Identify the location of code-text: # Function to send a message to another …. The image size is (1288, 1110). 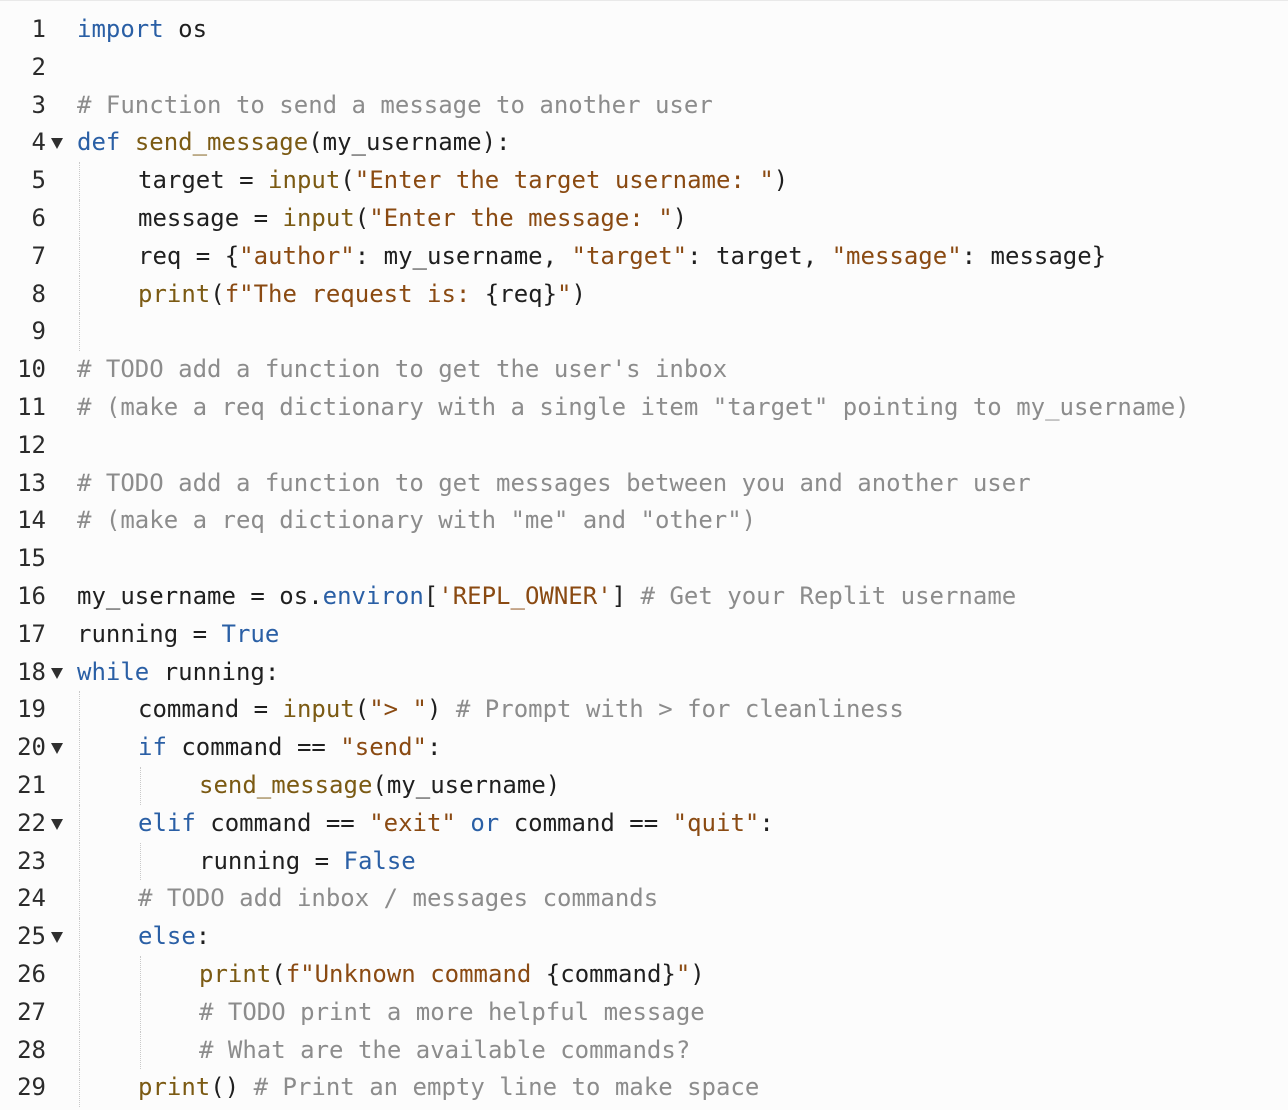
(395, 106).